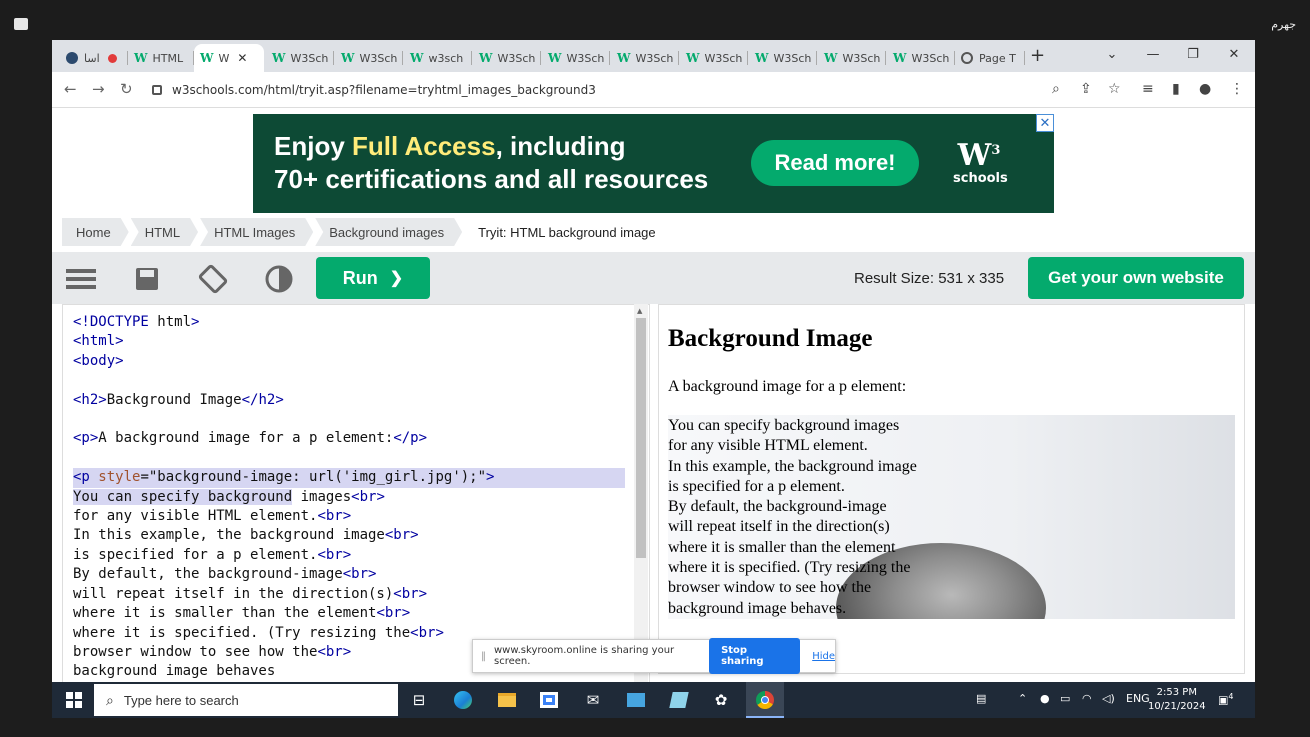  What do you see at coordinates (1226, 699) in the screenshot?
I see `notifications-icon: ▣4` at bounding box center [1226, 699].